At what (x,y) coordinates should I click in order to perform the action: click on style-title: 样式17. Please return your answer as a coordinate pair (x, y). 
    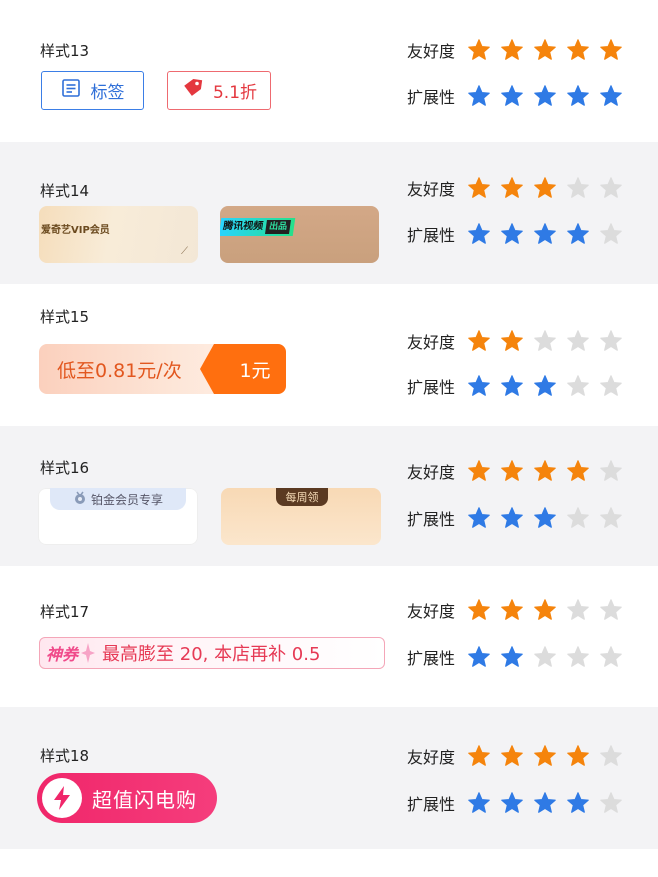
    Looking at the image, I should click on (65, 612).